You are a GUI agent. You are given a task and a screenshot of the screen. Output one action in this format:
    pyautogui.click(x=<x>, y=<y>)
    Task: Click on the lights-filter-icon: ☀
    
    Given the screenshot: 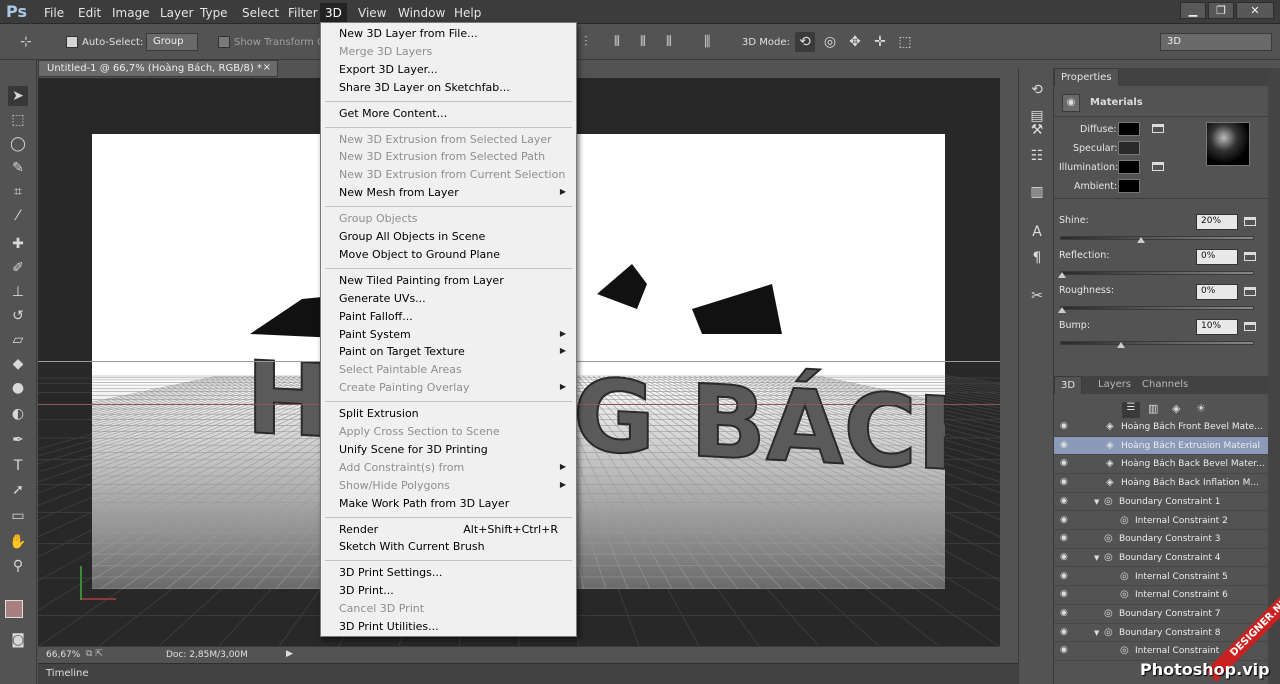 What is the action you would take?
    pyautogui.click(x=1201, y=408)
    